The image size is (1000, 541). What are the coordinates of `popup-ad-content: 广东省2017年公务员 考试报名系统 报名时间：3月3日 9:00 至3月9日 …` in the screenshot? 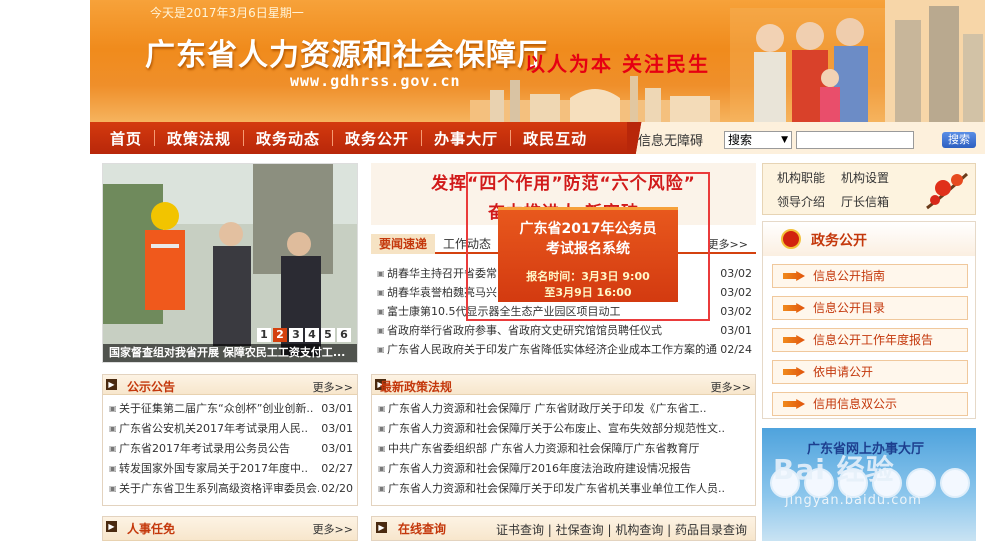 It's located at (588, 254).